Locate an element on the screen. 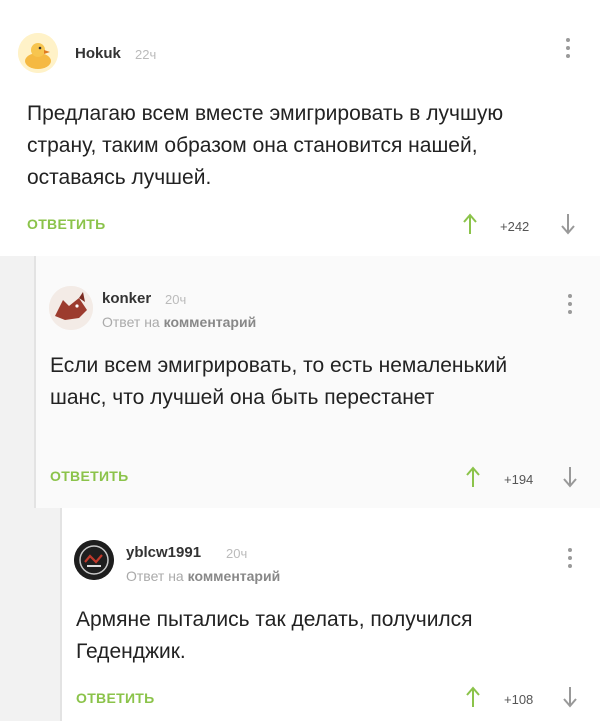  avatar-konker is located at coordinates (71, 308).